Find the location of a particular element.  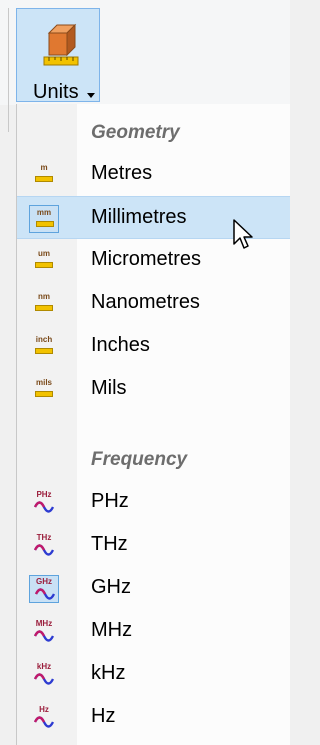

ghz-wave-icon: GHz is located at coordinates (44, 589).